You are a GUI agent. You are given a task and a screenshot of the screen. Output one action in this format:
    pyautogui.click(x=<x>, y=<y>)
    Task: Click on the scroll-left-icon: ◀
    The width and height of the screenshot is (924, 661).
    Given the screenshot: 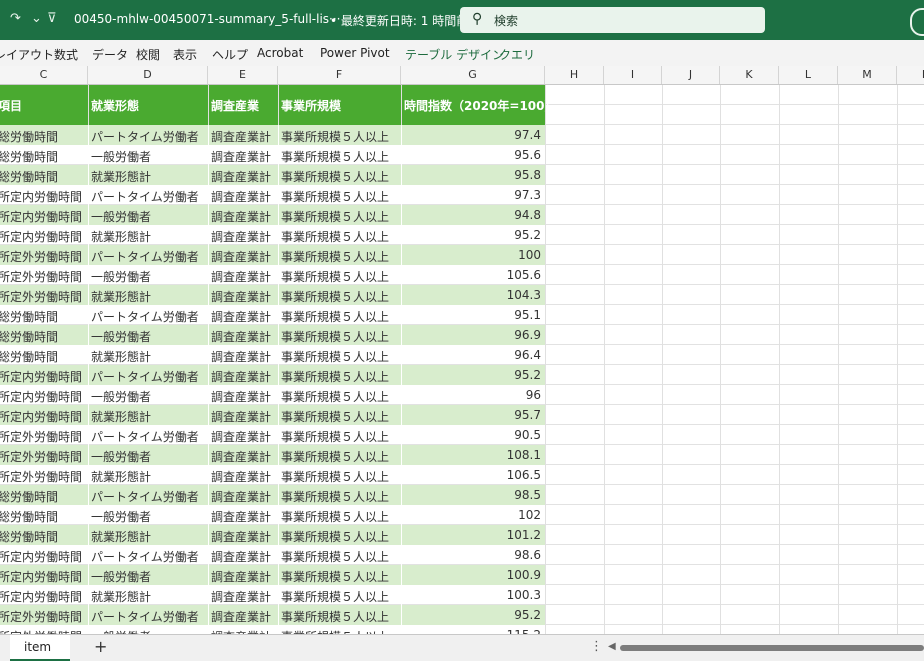 What is the action you would take?
    pyautogui.click(x=612, y=646)
    